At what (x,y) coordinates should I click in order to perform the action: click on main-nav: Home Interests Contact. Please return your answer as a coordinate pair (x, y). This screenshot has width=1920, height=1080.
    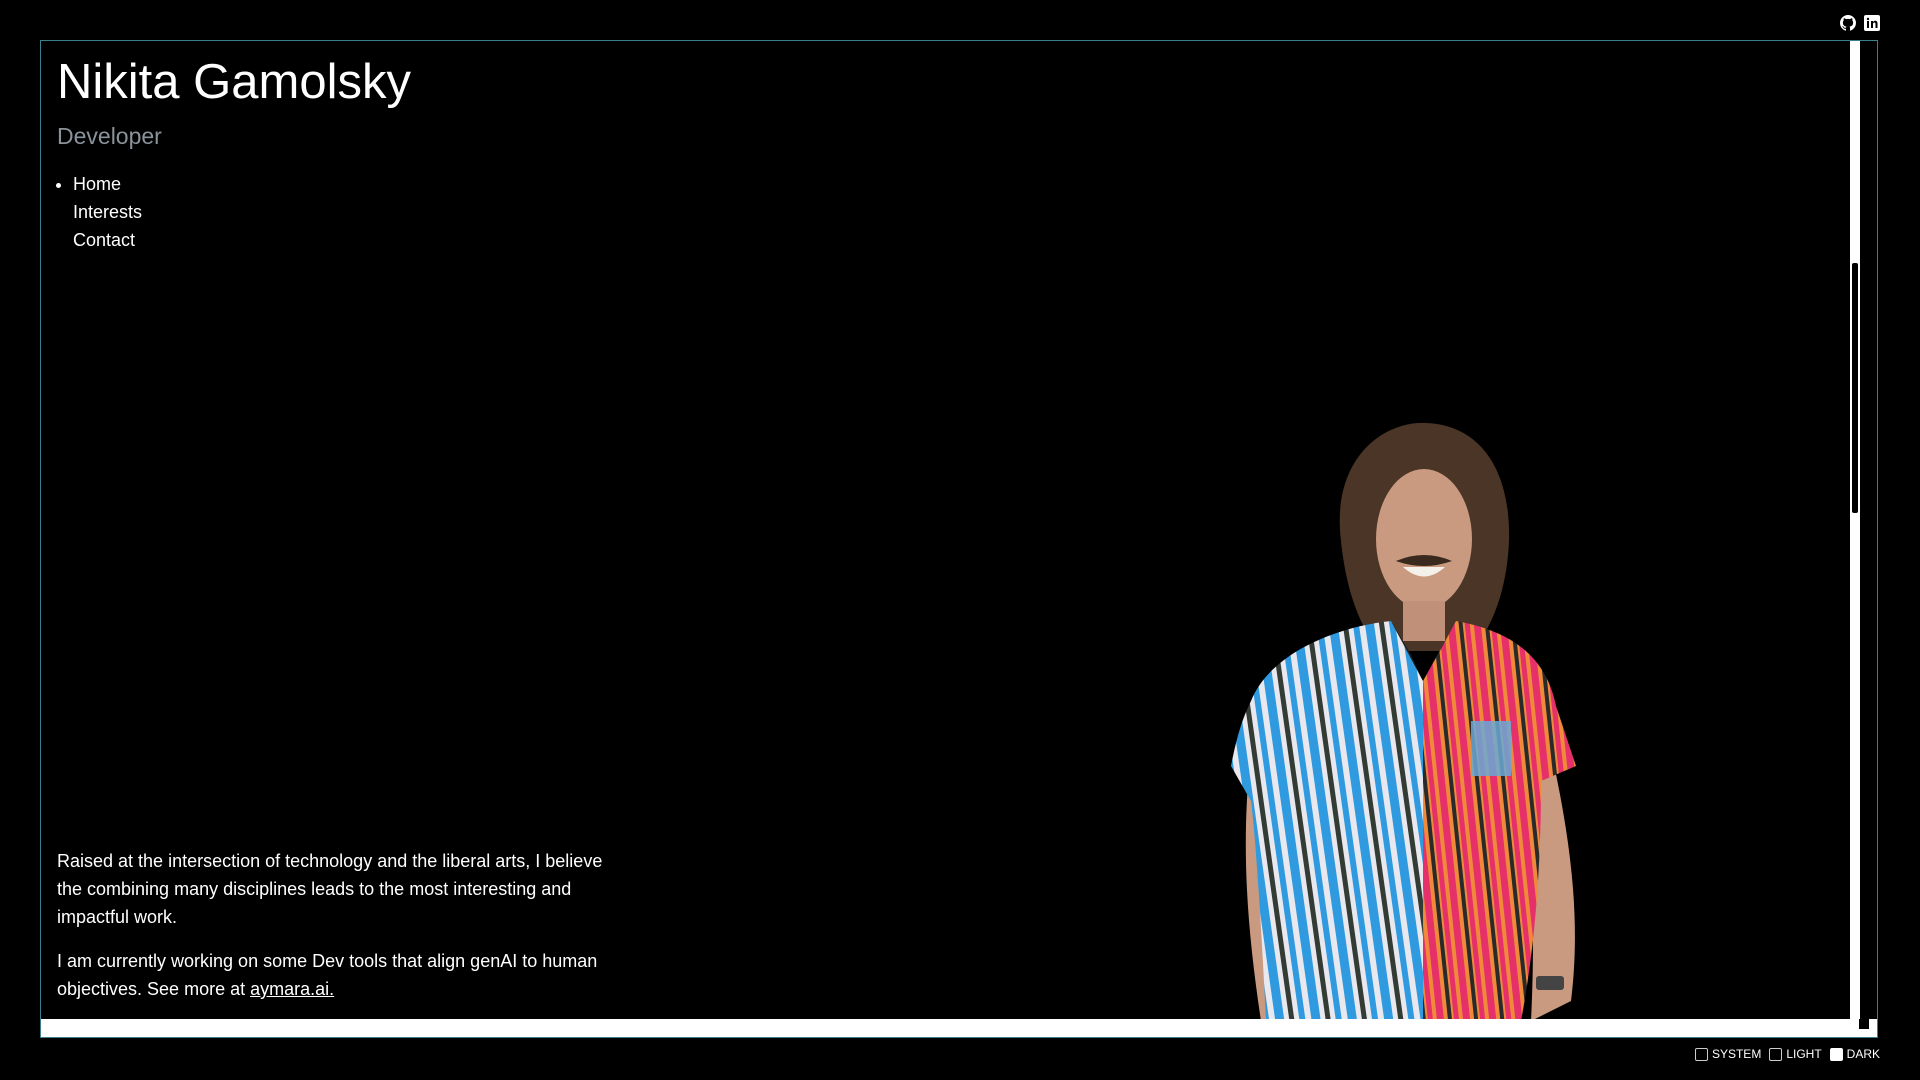
    Looking at the image, I should click on (99, 212).